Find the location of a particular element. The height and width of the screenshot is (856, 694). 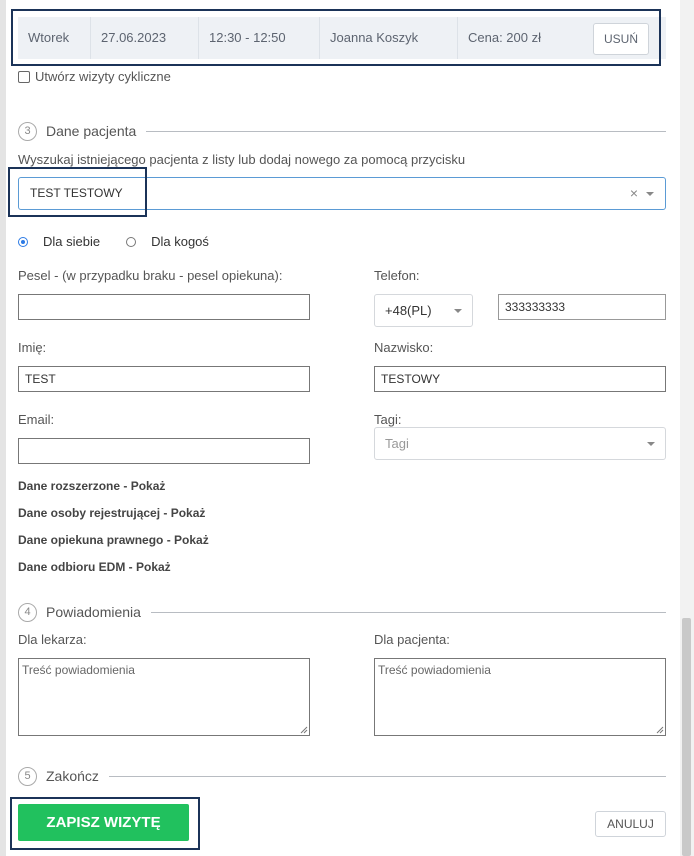

section-notifications-header: 4 Powiadomienia is located at coordinates (342, 612).